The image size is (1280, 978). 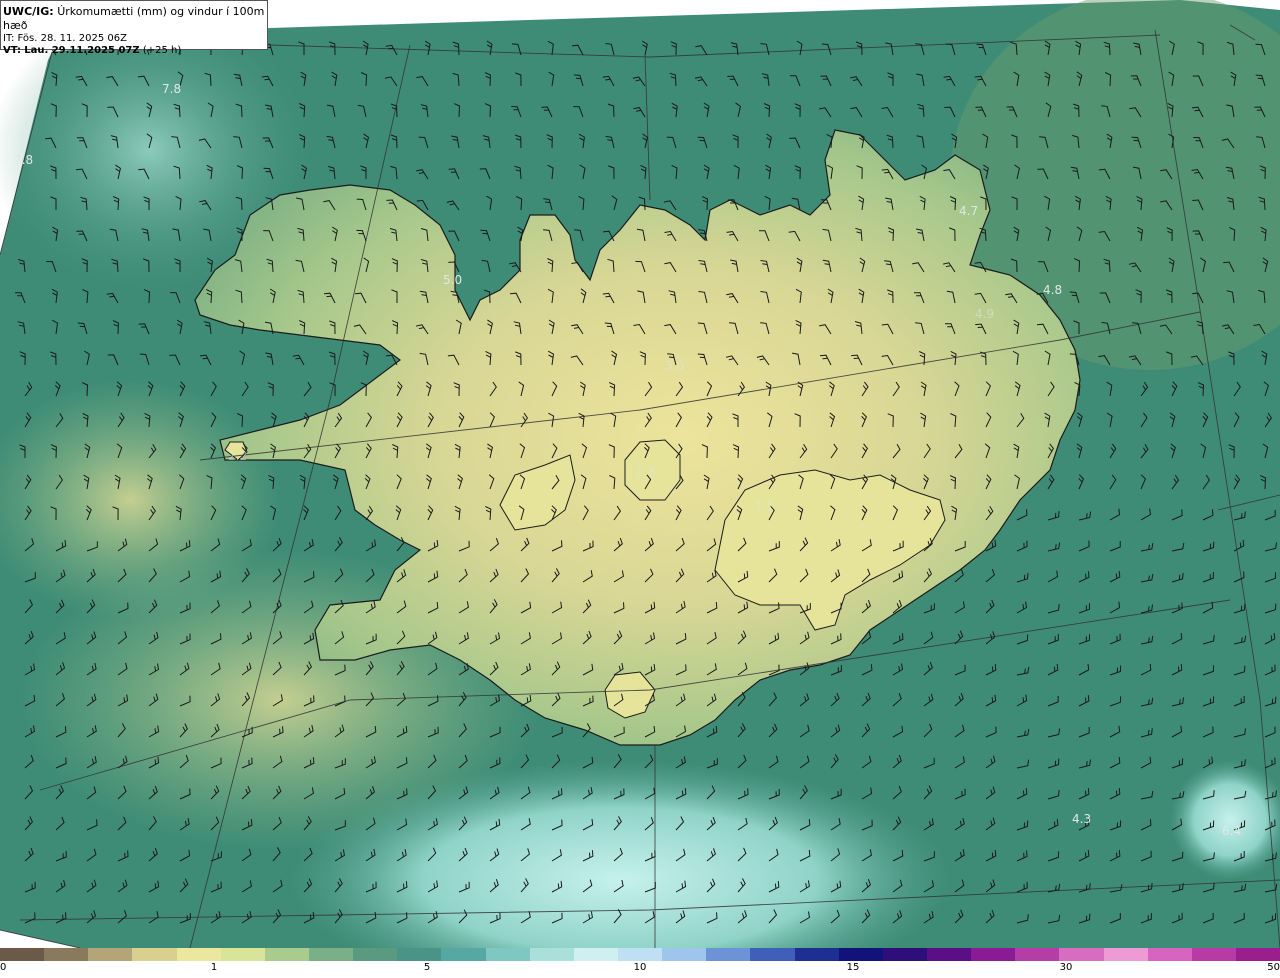 What do you see at coordinates (1052, 290) in the screenshot?
I see `value-label: 4.8` at bounding box center [1052, 290].